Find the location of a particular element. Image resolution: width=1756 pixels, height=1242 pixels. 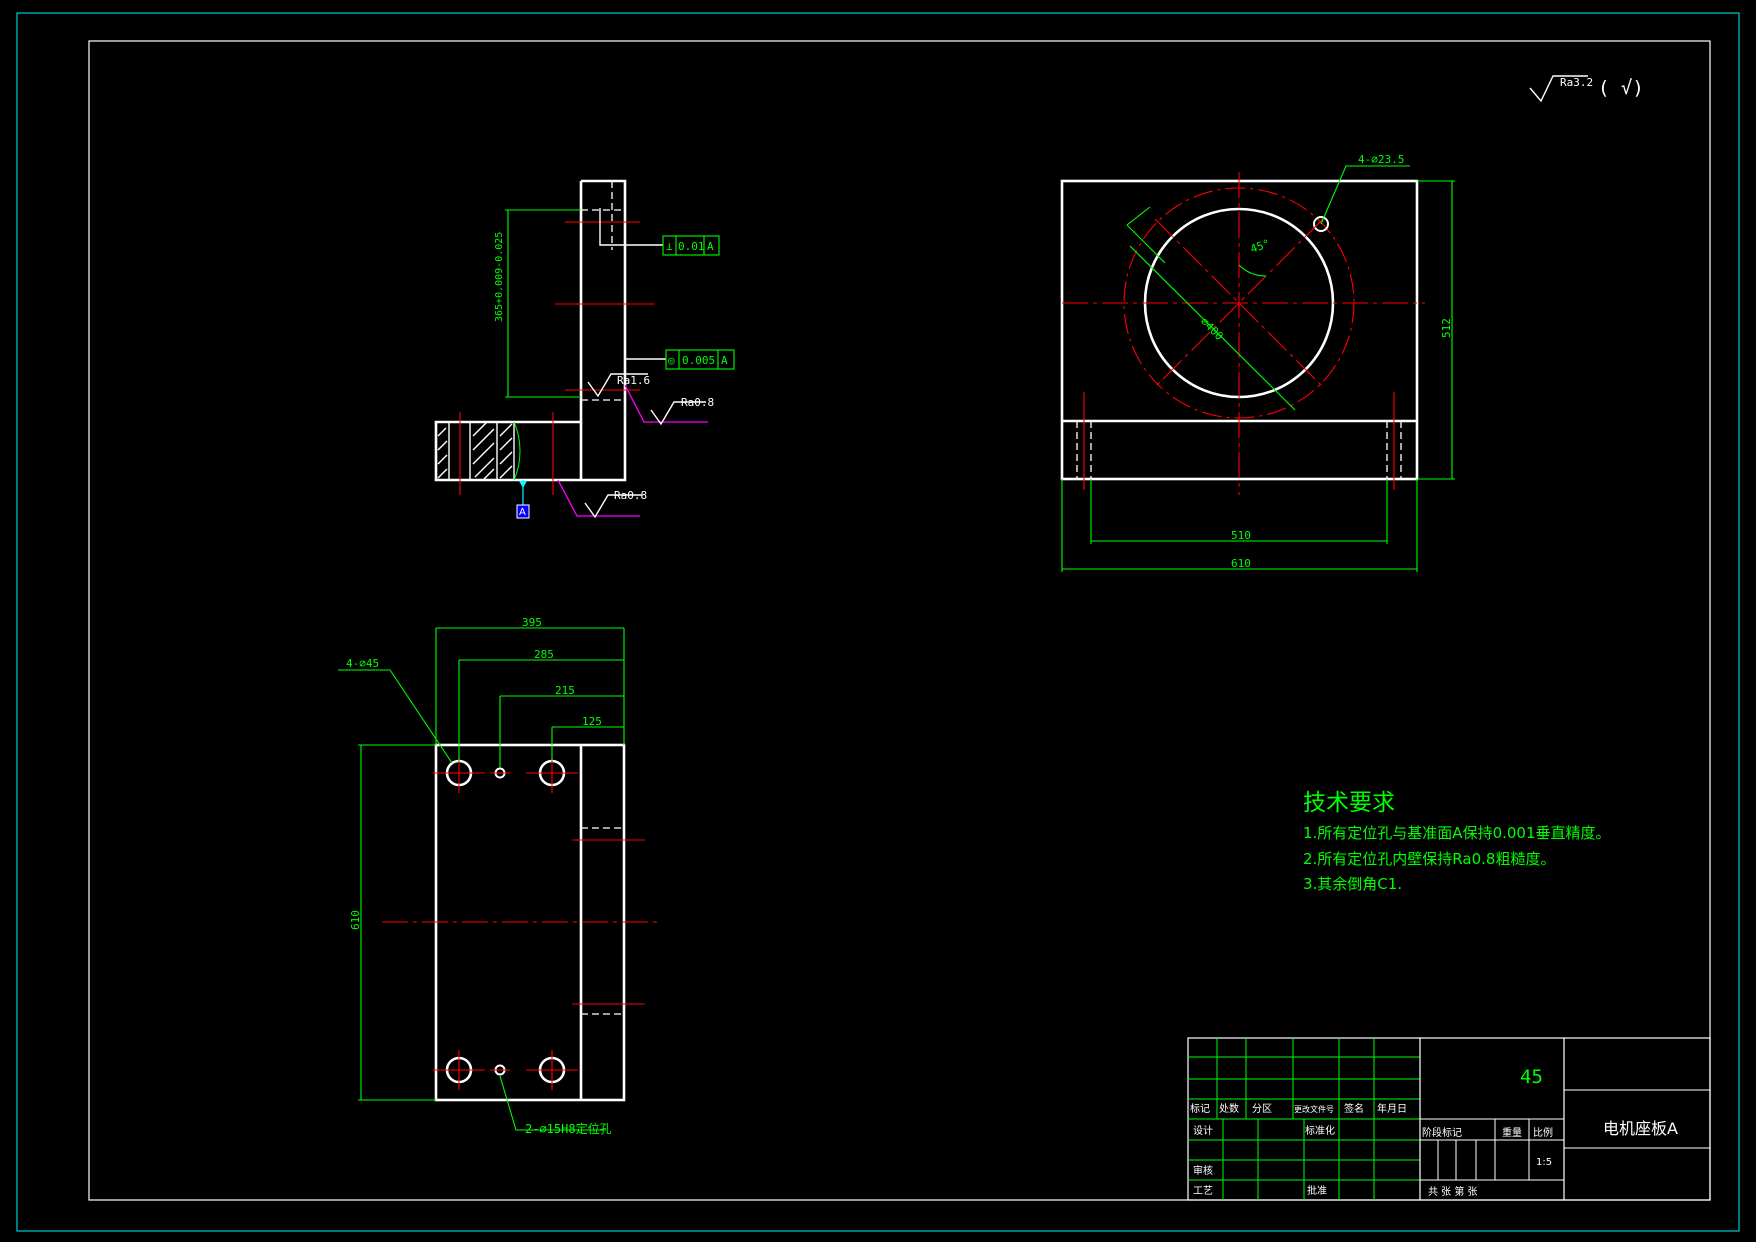

datum-a-symbol: A is located at coordinates (523, 499).